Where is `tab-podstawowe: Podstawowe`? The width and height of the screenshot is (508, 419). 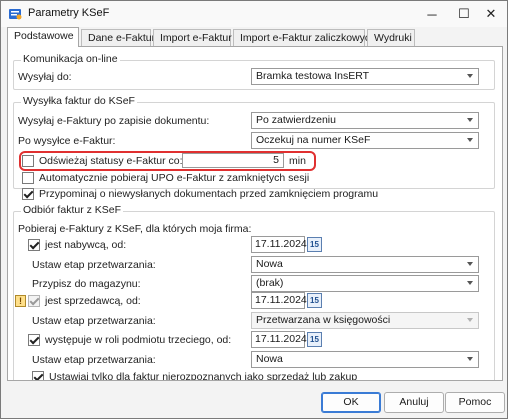 tab-podstawowe: Podstawowe is located at coordinates (43, 37).